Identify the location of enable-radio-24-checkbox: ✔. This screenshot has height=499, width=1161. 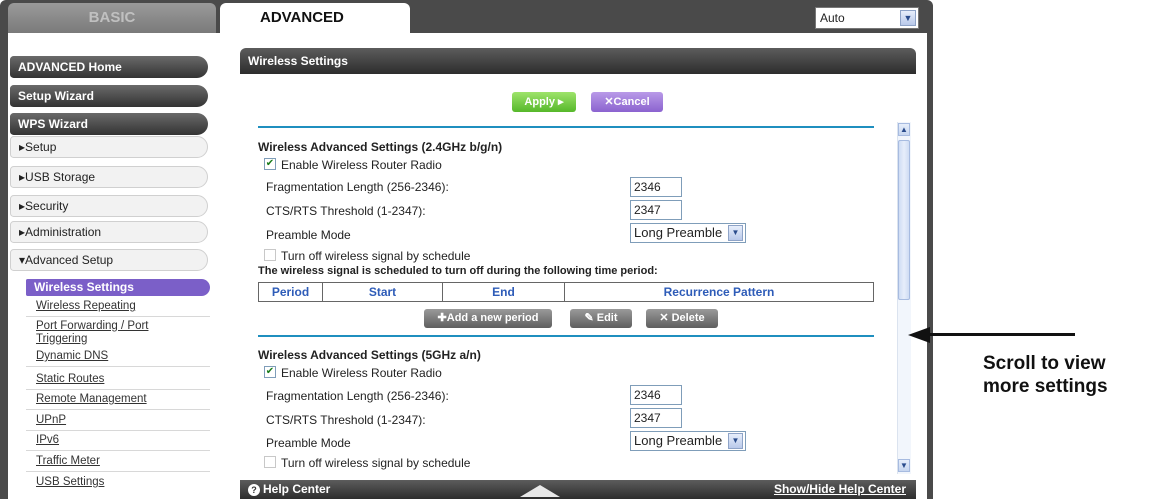
(270, 164).